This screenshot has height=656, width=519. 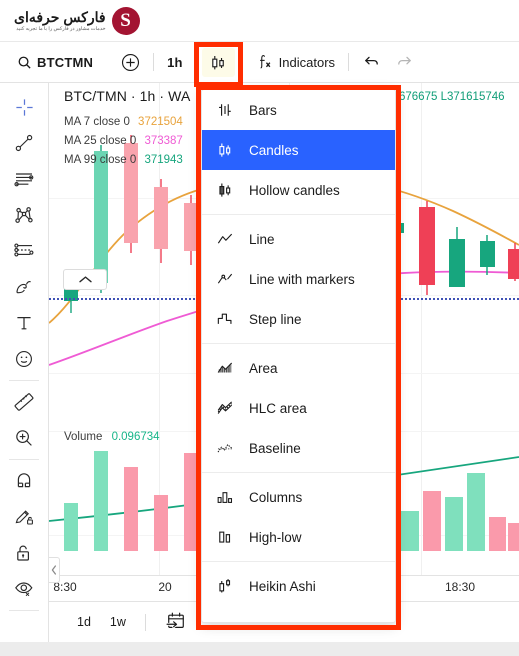 What do you see at coordinates (224, 537) in the screenshot?
I see `high-low-chart-icon` at bounding box center [224, 537].